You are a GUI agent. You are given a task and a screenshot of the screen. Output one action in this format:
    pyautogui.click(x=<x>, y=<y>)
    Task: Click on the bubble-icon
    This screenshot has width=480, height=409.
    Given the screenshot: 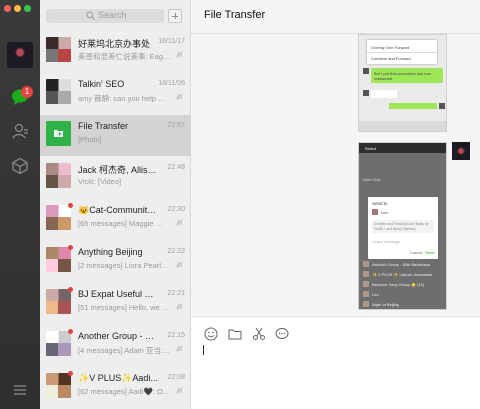 What is the action you would take?
    pyautogui.click(x=282, y=334)
    